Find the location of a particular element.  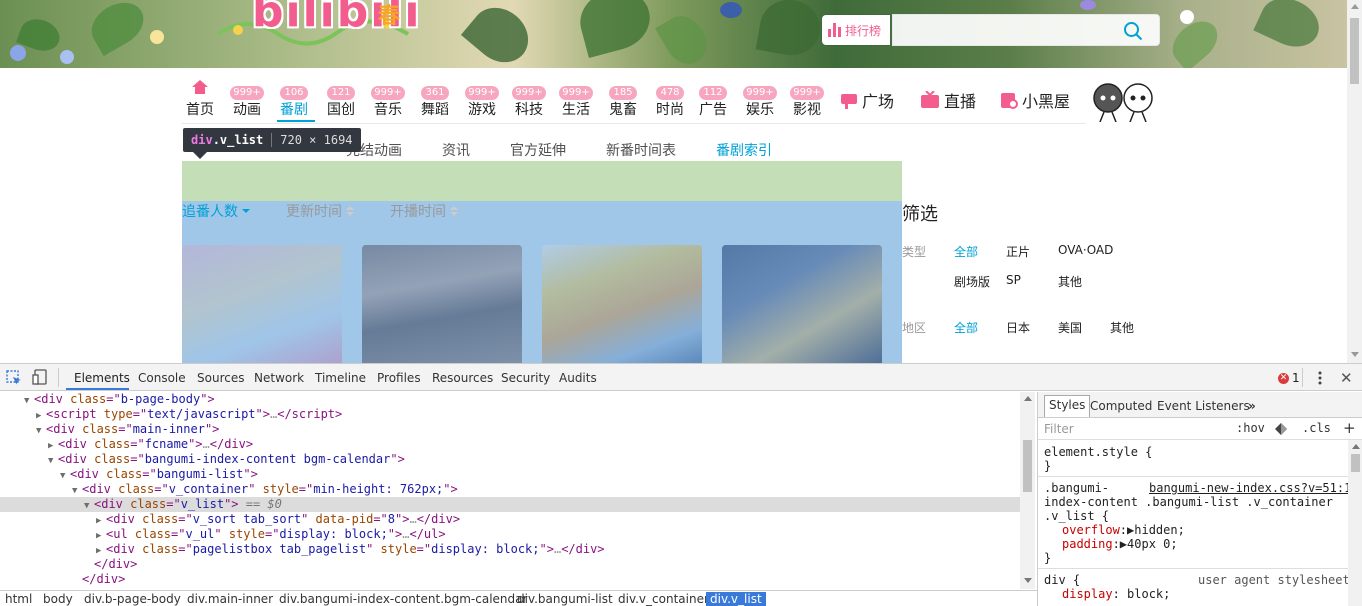

breadcrumb-item: div.b-page-body is located at coordinates (132, 599).